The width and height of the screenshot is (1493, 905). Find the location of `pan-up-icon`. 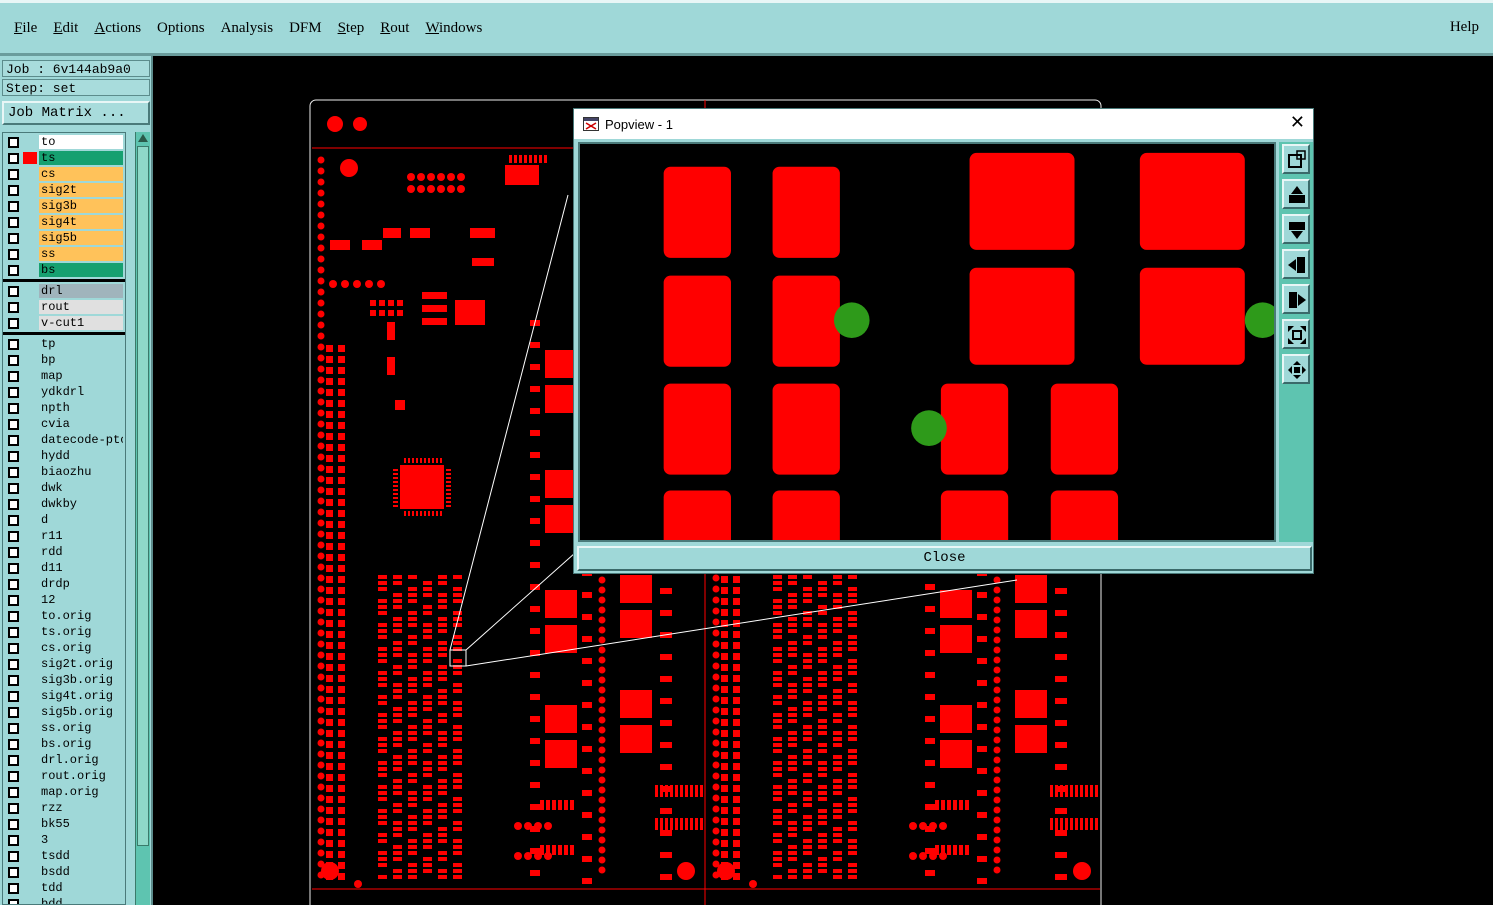

pan-up-icon is located at coordinates (1296, 194).